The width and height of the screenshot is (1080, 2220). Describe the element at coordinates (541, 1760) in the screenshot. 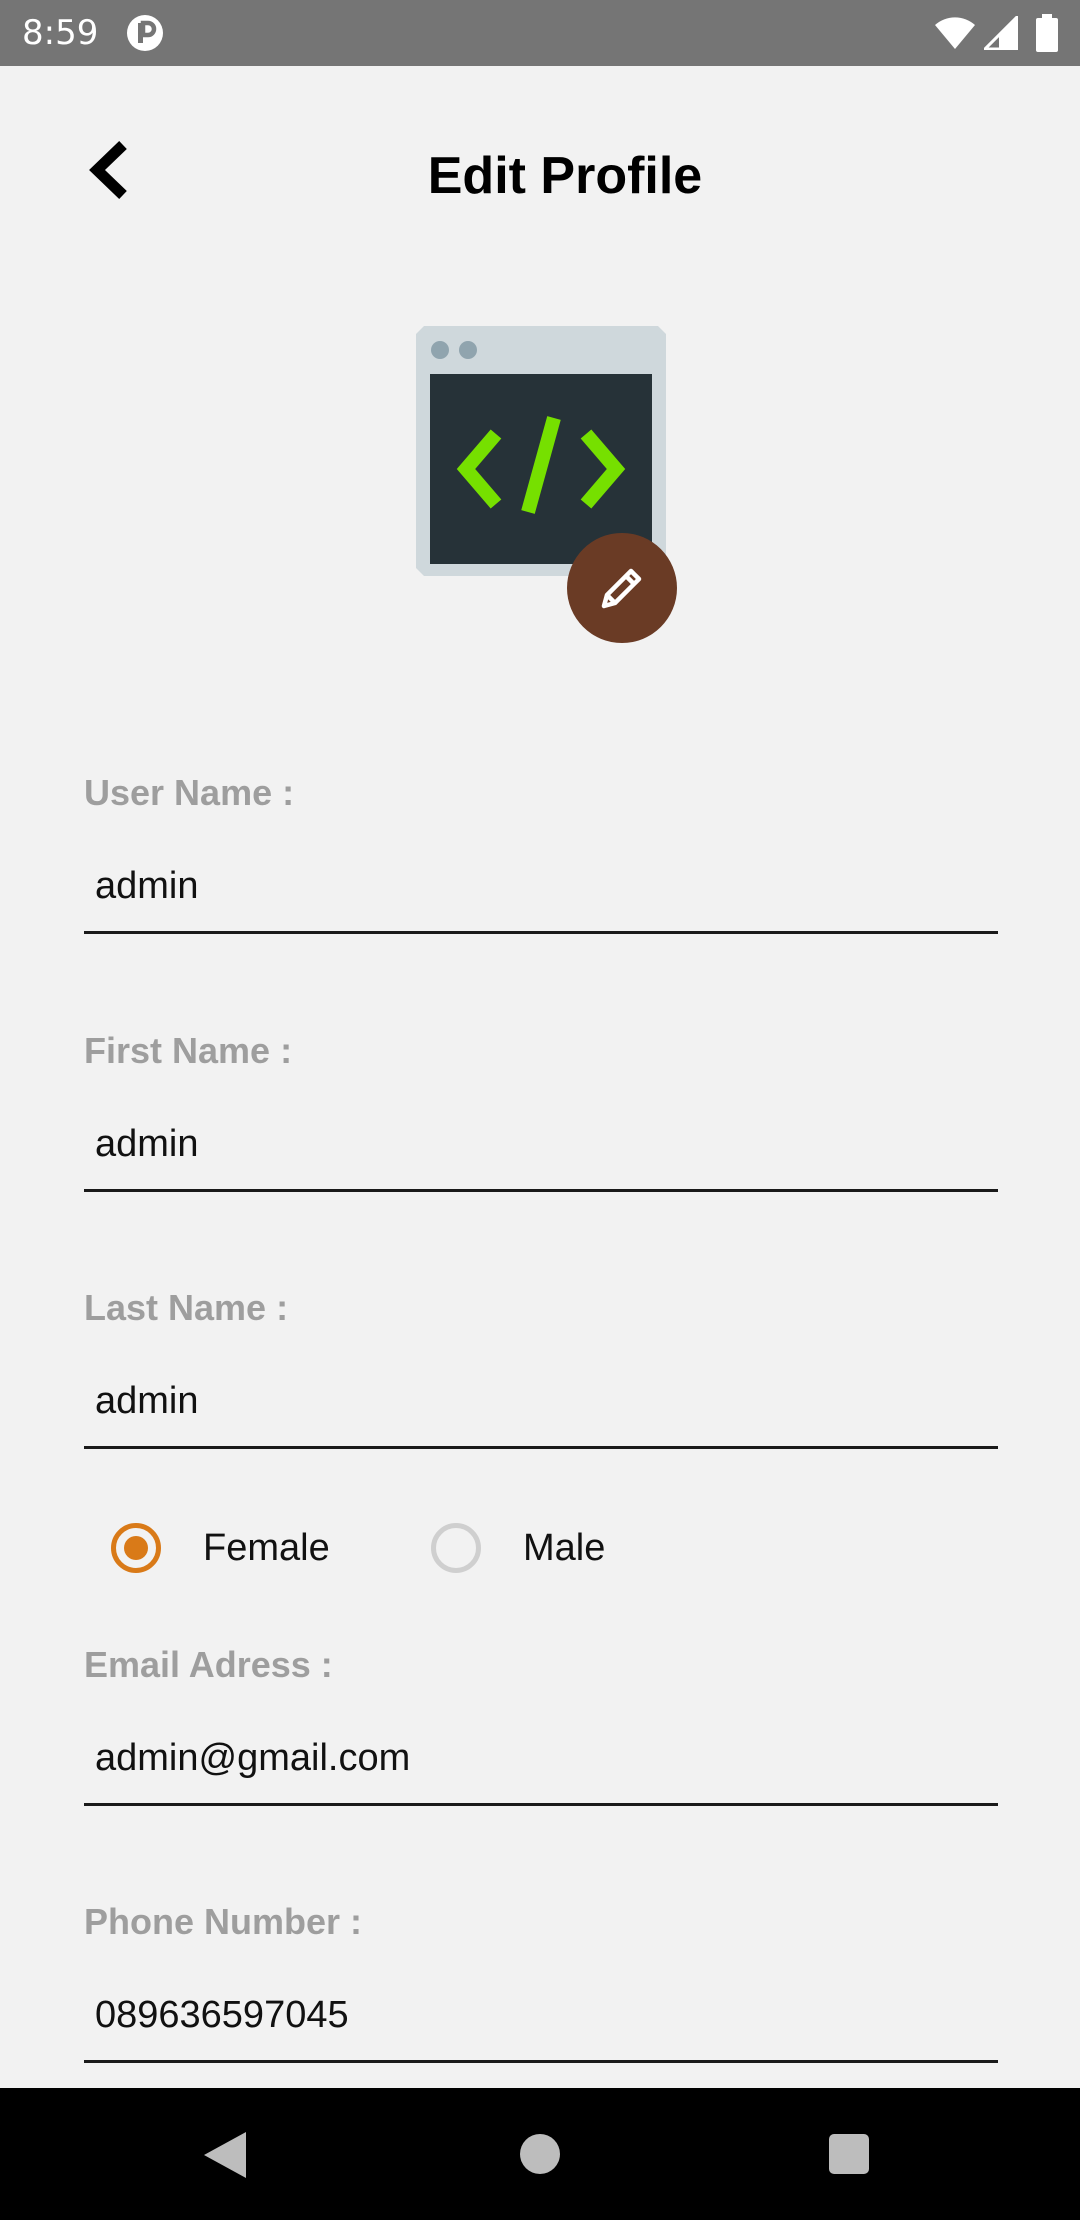

I see `email-input` at that location.